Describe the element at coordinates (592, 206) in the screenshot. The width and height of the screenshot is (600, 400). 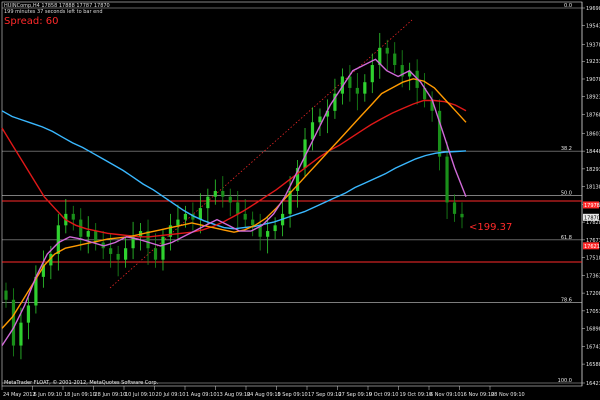
I see `price-tag-label-0: 17978` at that location.